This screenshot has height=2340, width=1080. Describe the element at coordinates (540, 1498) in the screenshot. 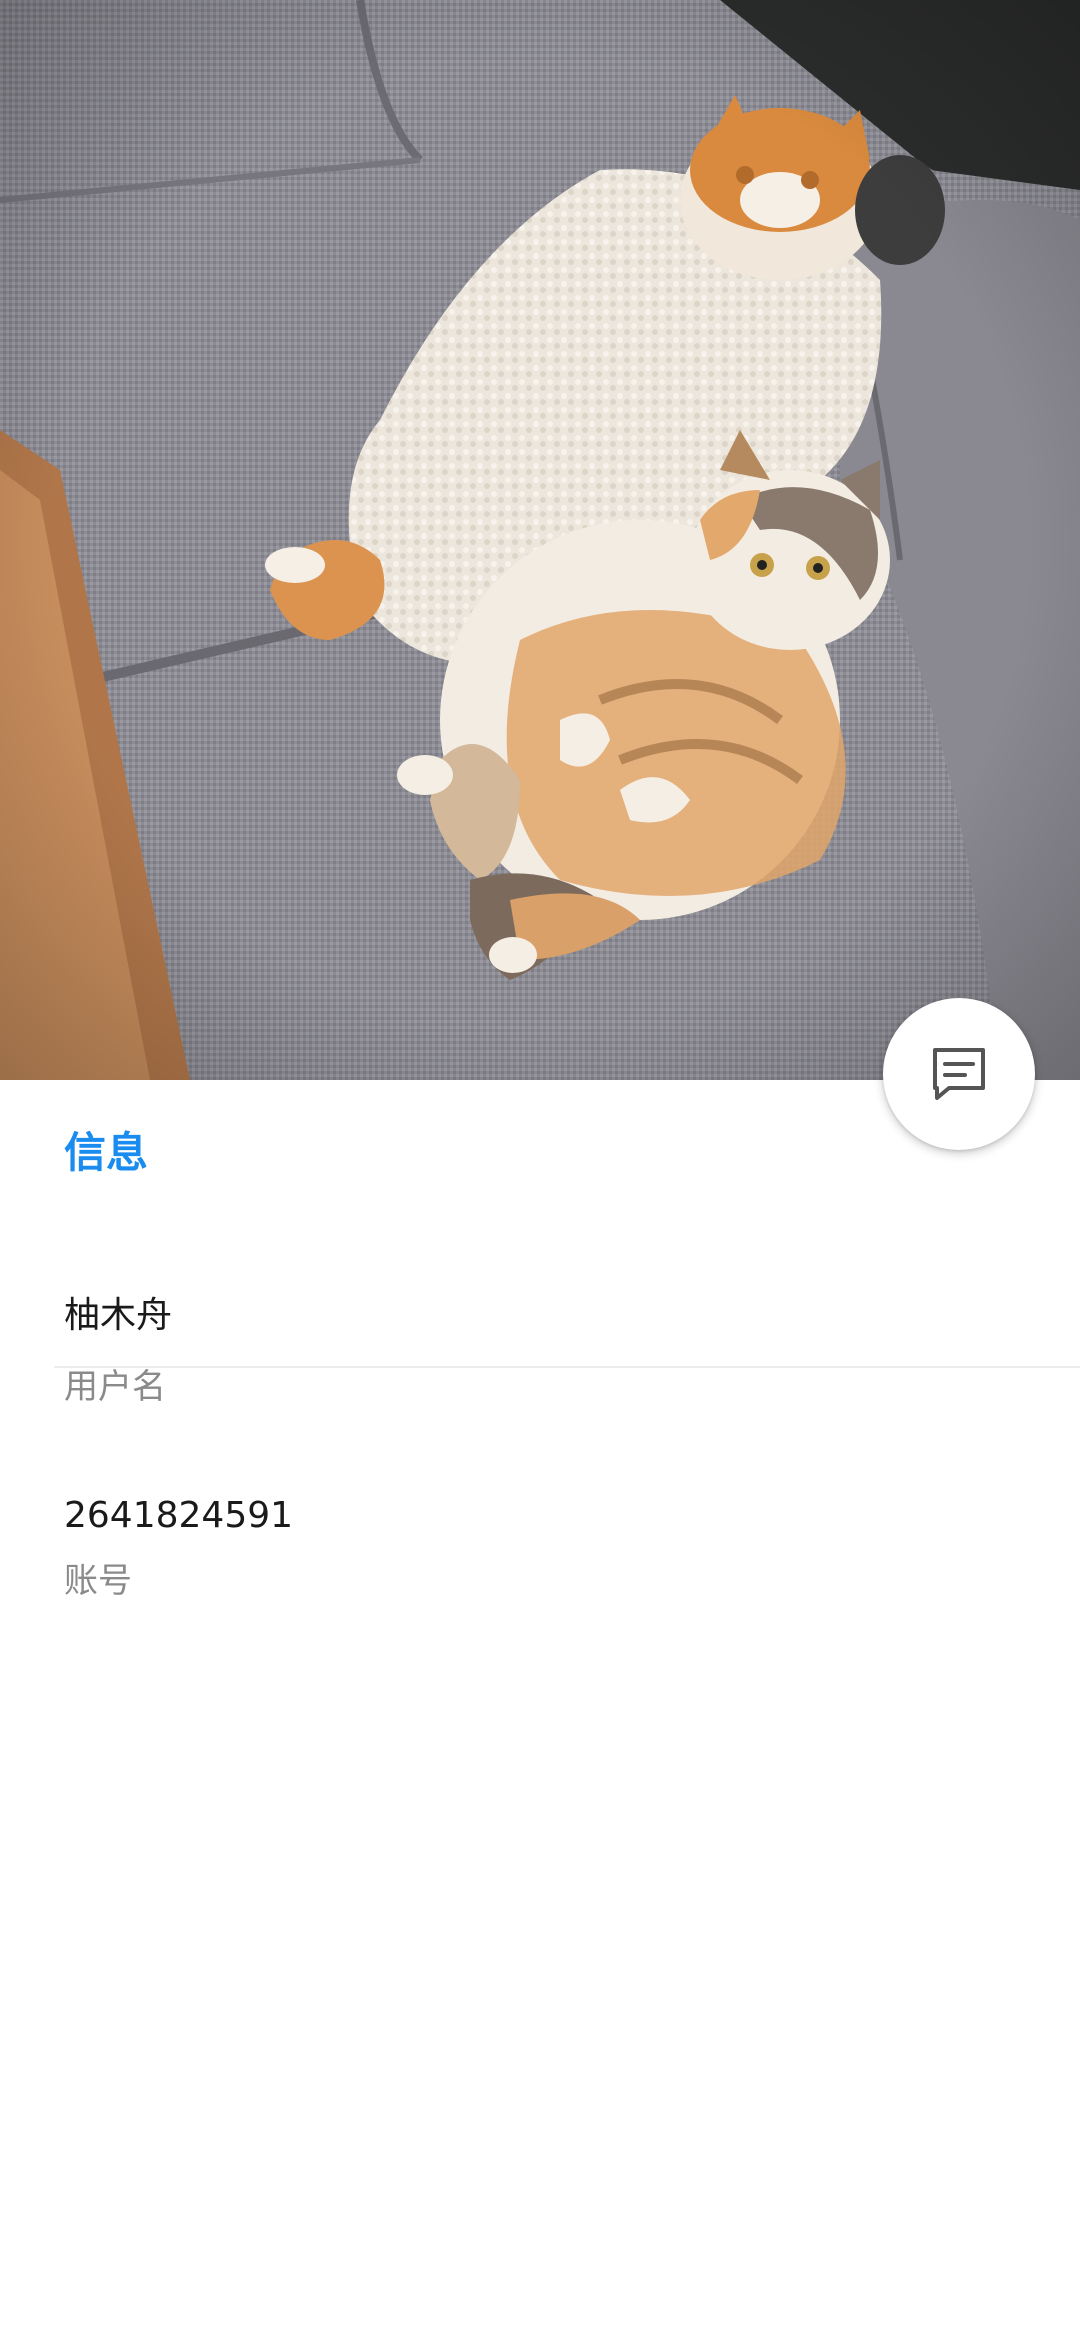

I see `account-row: 2641824591 账号` at that location.